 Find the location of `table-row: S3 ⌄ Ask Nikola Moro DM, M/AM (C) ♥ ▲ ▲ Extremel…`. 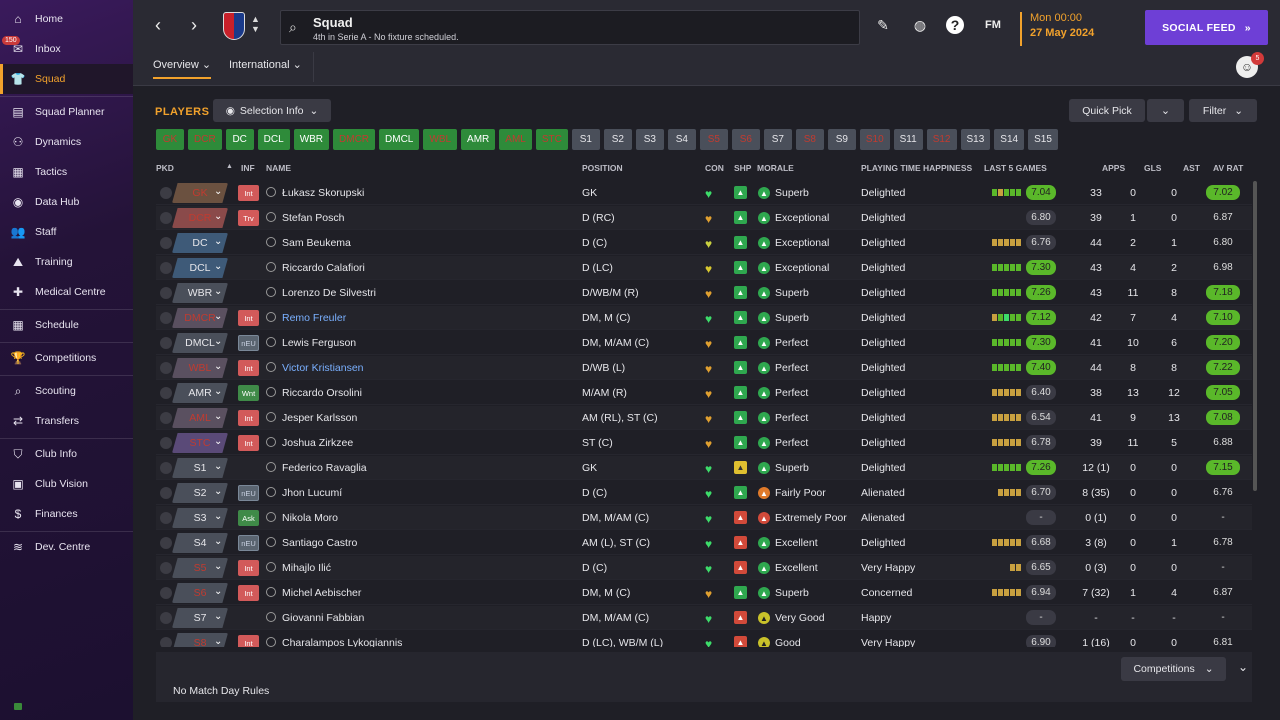

table-row: S3 ⌄ Ask Nikola Moro DM, M/AM (C) ♥ ▲ ▲ Extremel… is located at coordinates (704, 518).